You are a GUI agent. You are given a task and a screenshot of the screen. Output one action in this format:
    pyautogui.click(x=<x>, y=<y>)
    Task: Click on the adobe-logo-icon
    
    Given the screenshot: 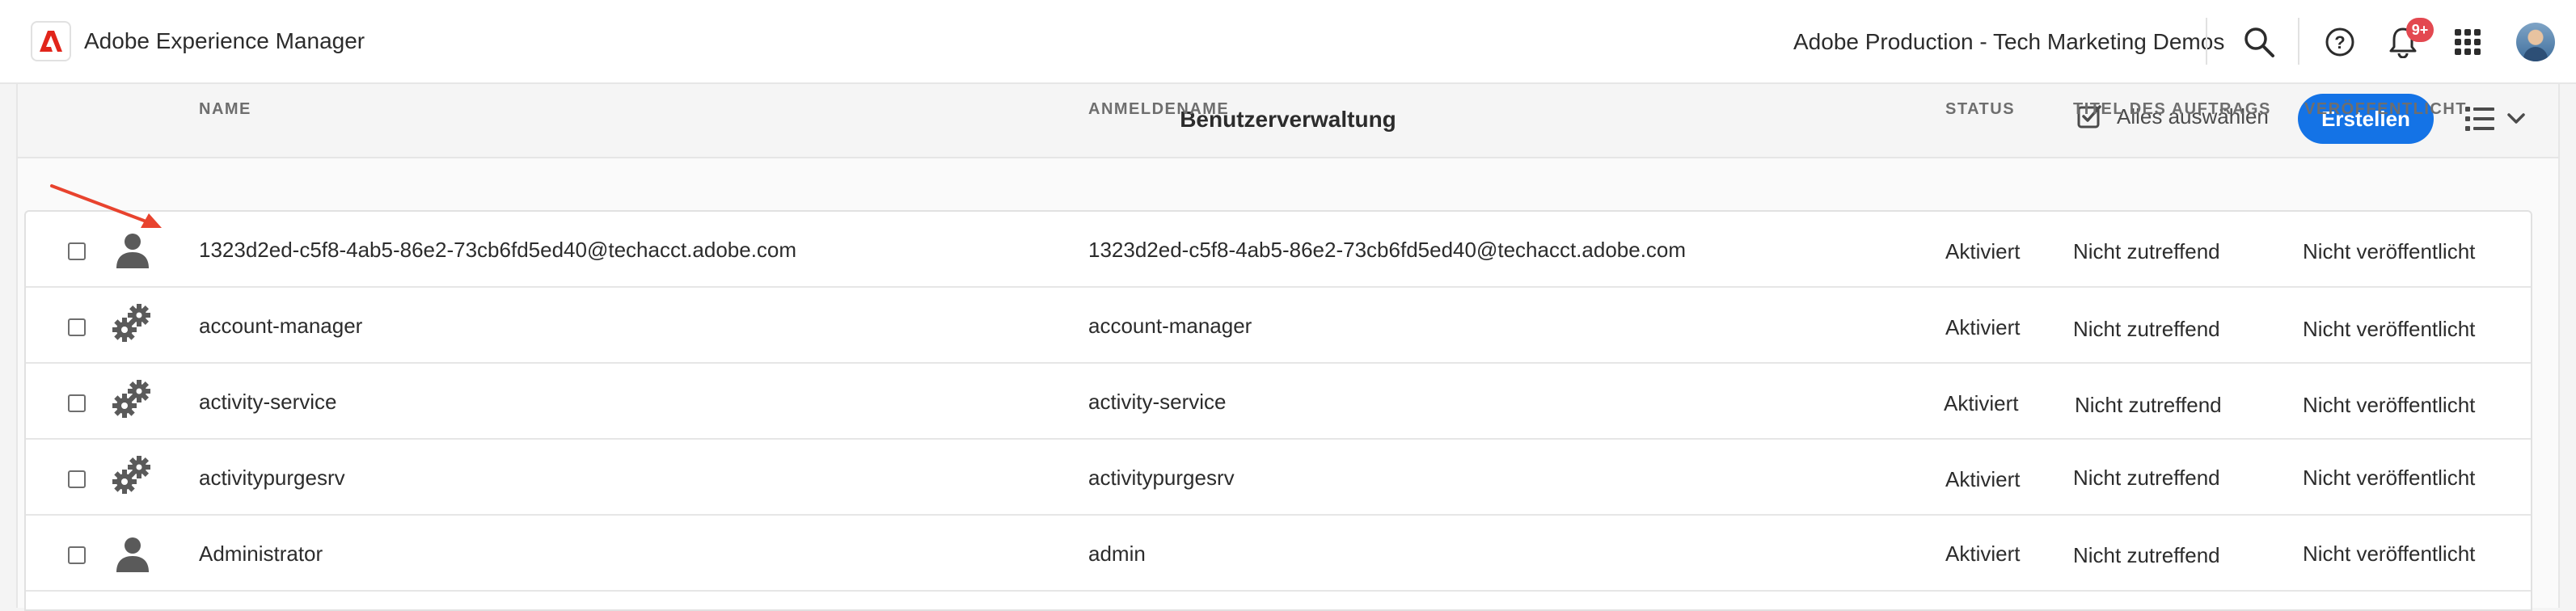 What is the action you would take?
    pyautogui.click(x=51, y=41)
    